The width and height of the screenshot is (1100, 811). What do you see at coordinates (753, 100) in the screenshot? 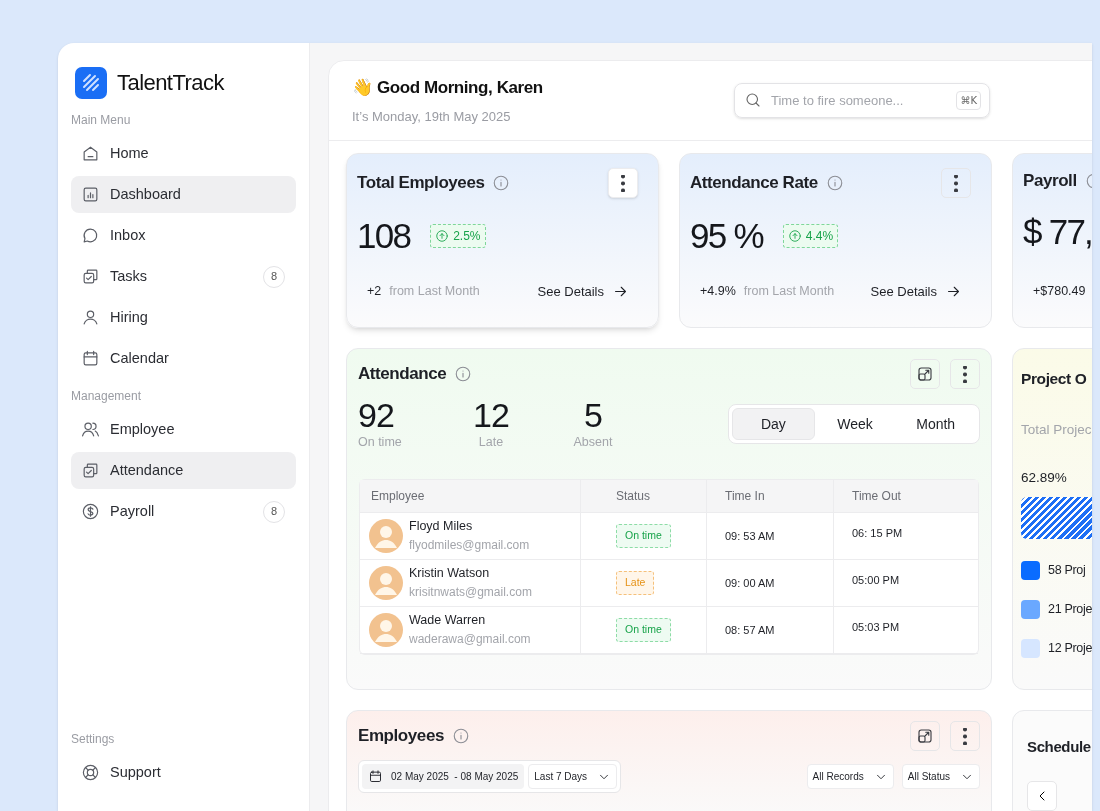
I see `search-icon` at bounding box center [753, 100].